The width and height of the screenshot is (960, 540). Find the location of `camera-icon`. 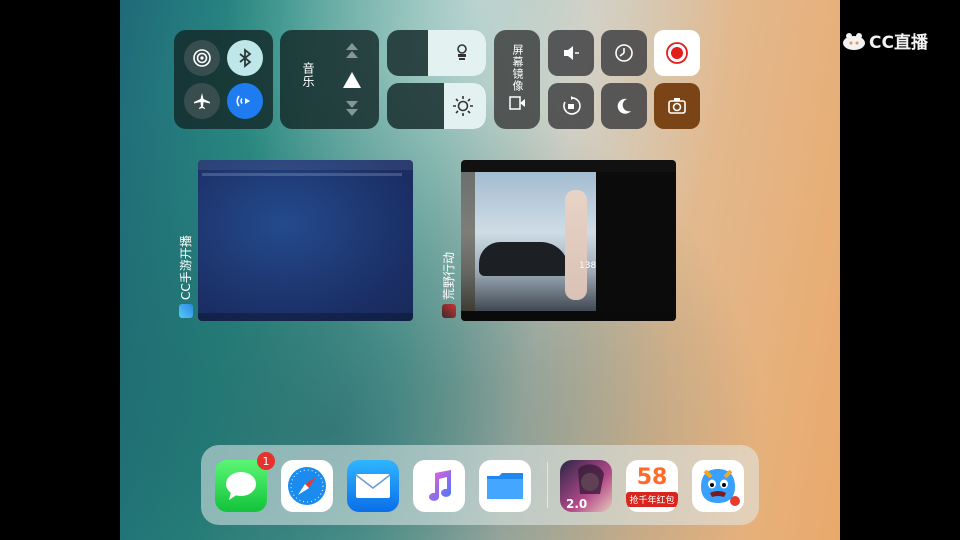

camera-icon is located at coordinates (677, 106).